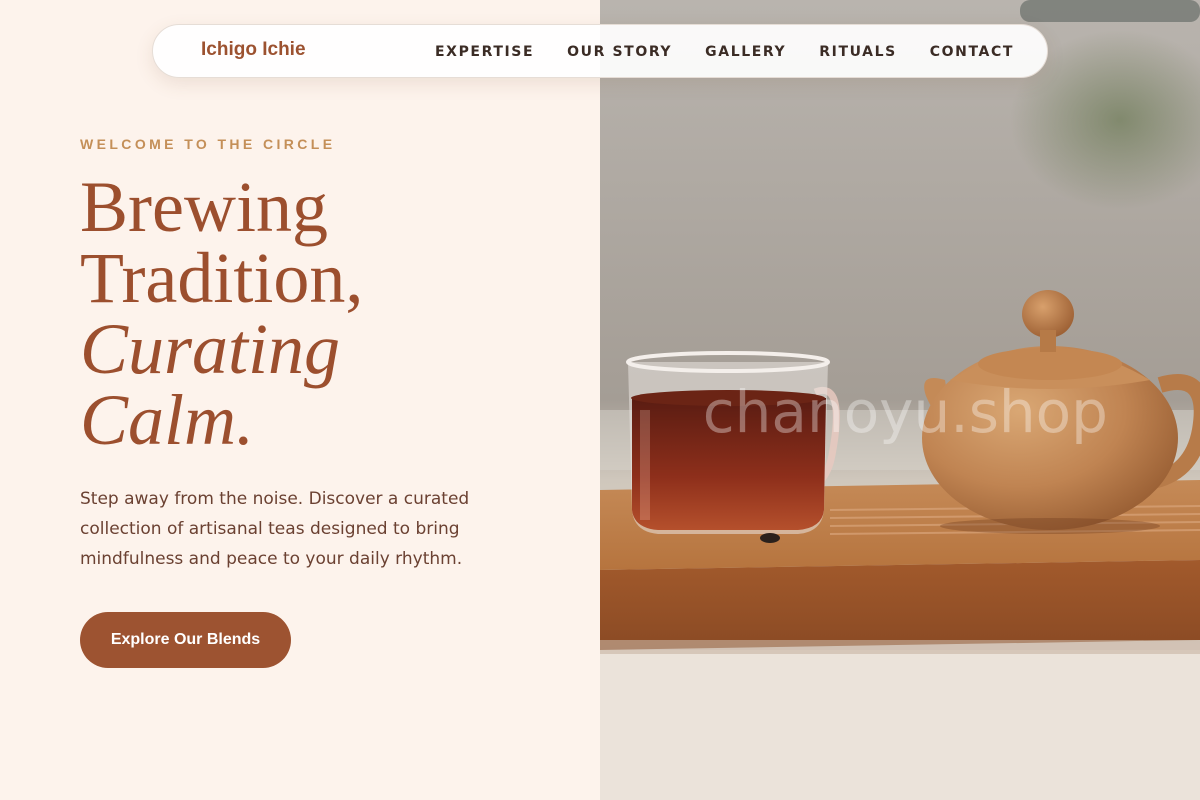 This screenshot has height=800, width=1200. Describe the element at coordinates (208, 144) in the screenshot. I see `hero-eyebrow: WELCOME TO THE CIRCLE` at that location.